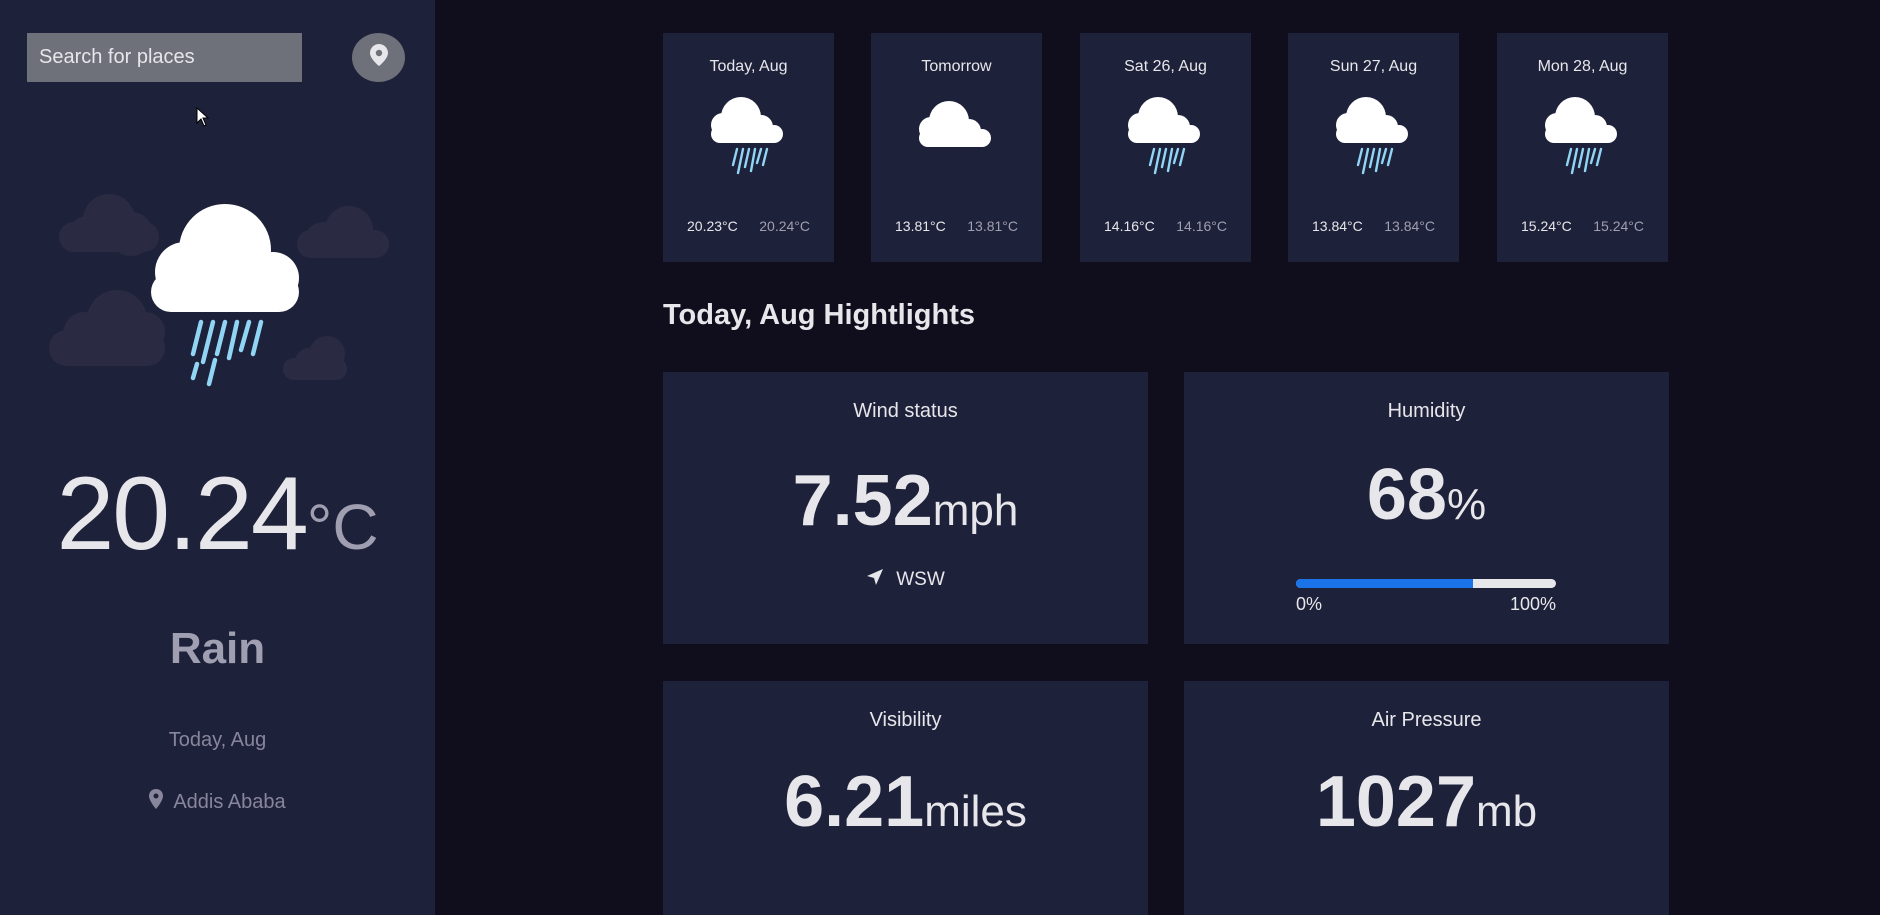 This screenshot has height=915, width=1880. I want to click on forecast-card: Sun 27, Aug 13.84°C 13.84°C, so click(1373, 147).